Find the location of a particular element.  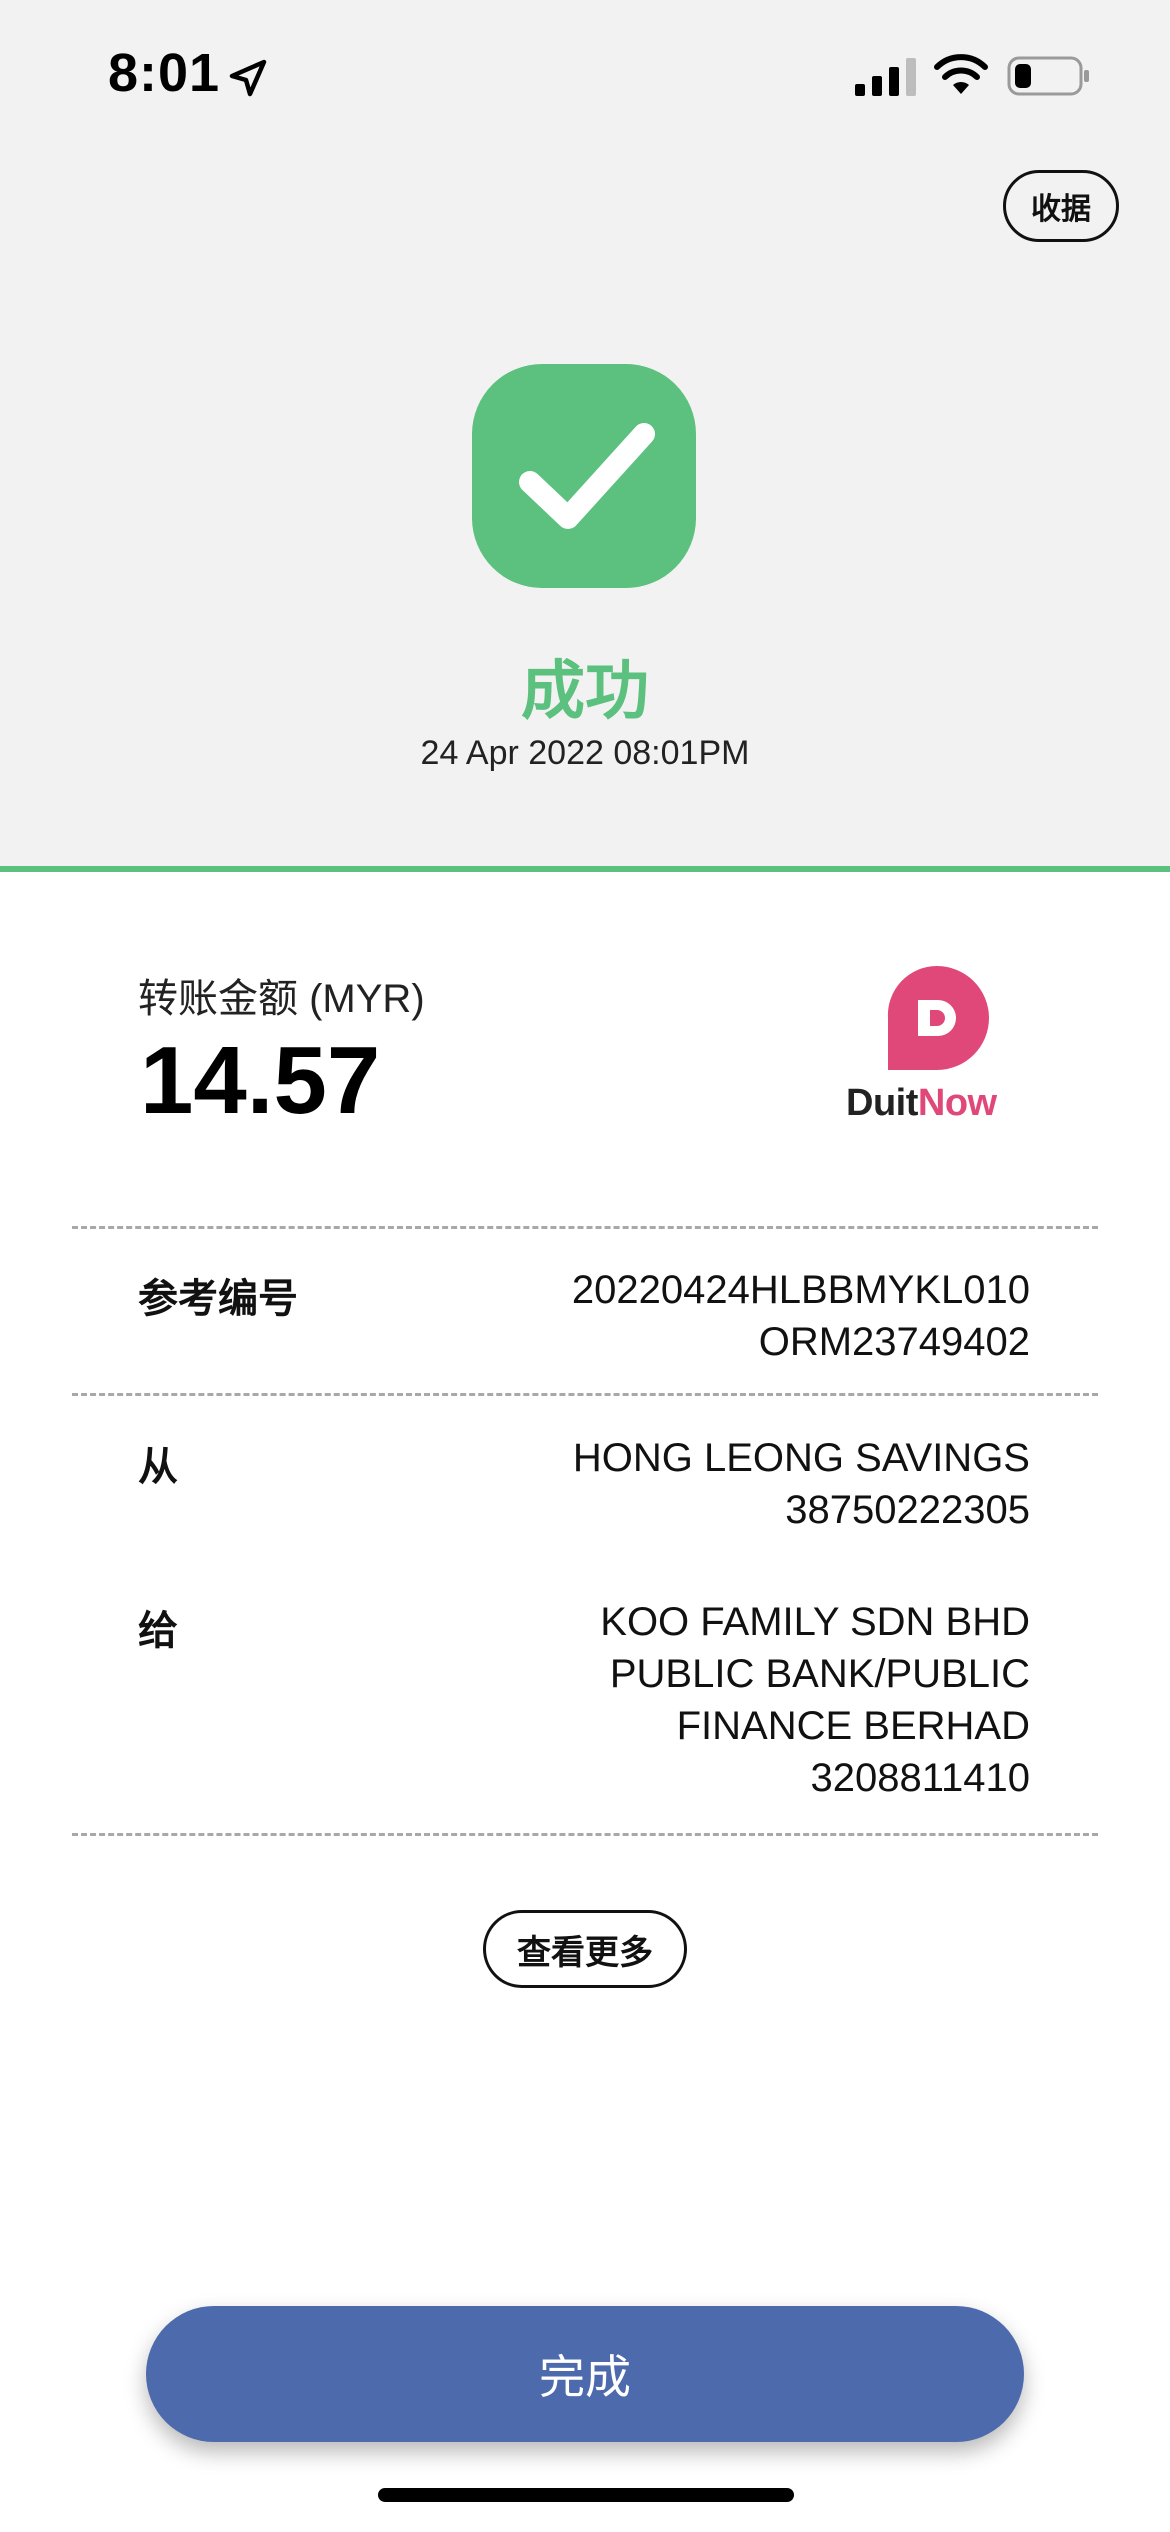

done-button: 完成 is located at coordinates (585, 2374).